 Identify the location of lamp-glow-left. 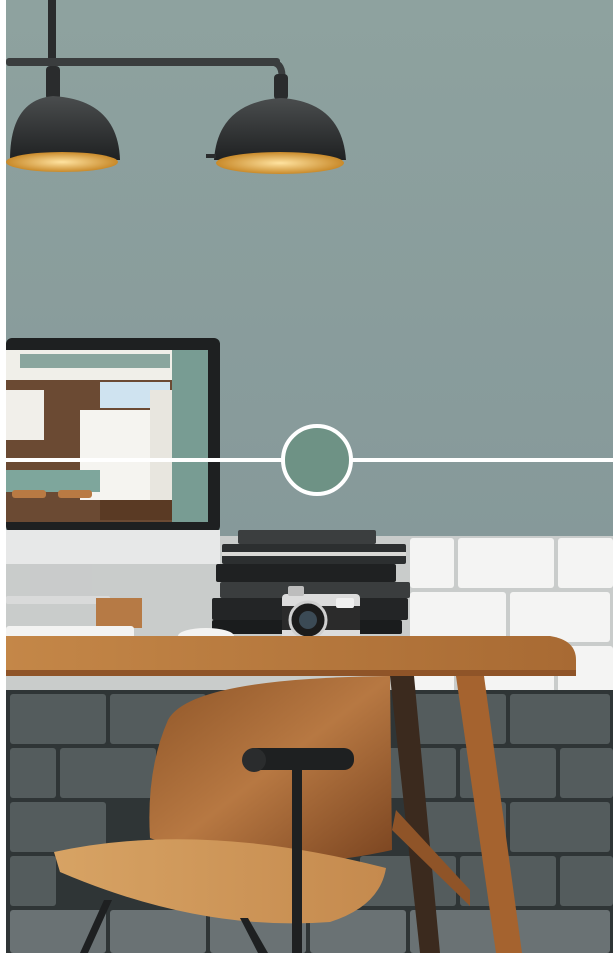
(62, 162).